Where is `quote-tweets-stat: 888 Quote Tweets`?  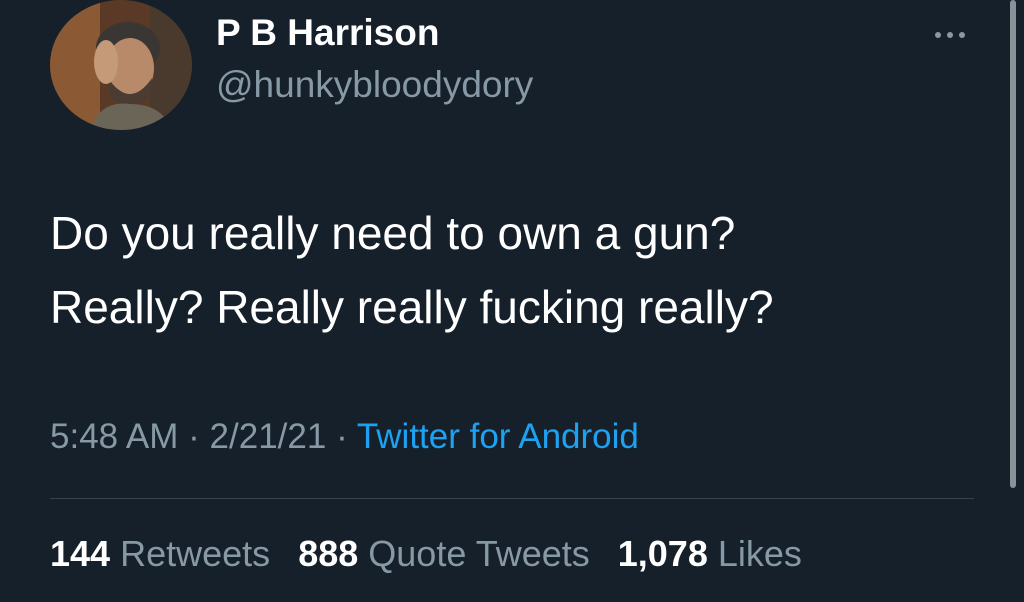 quote-tweets-stat: 888 Quote Tweets is located at coordinates (449, 553).